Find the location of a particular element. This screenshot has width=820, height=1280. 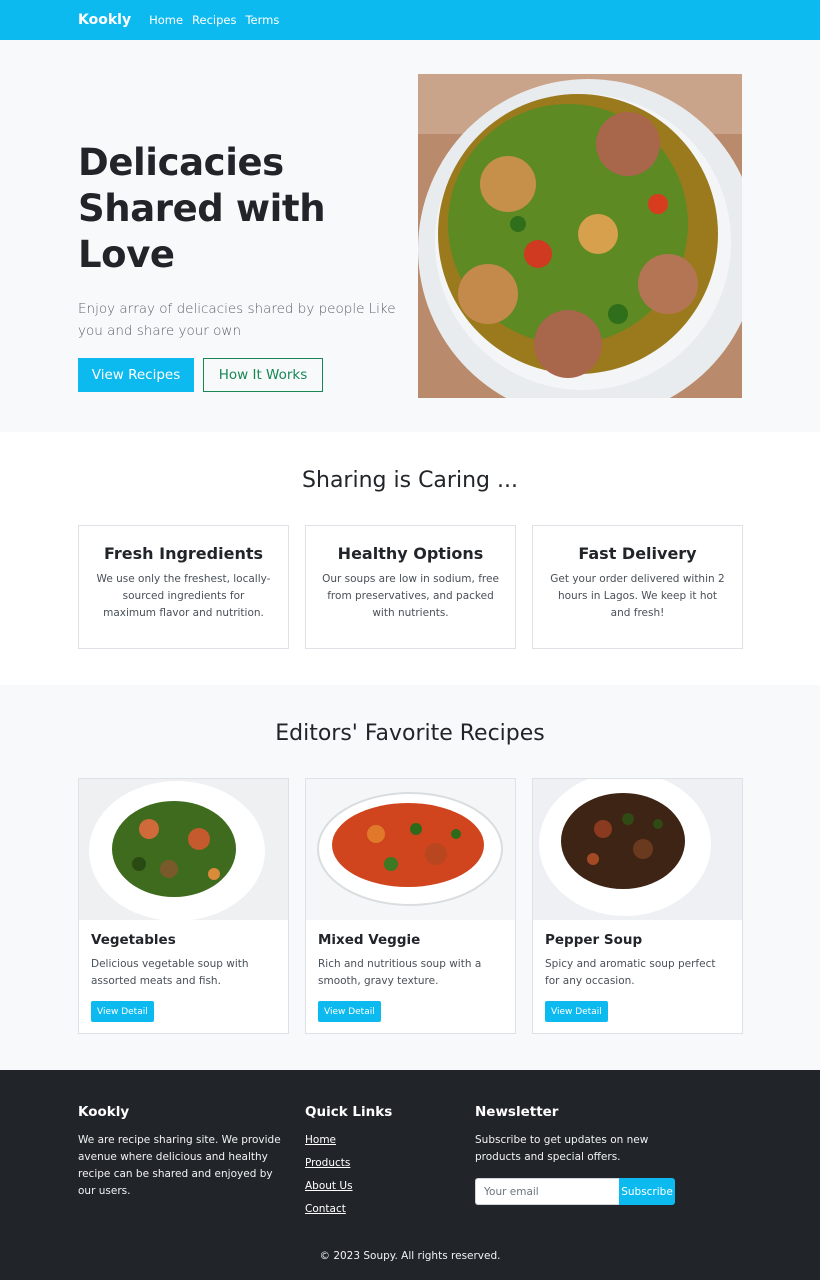

view-recipes-button: View Recipes is located at coordinates (136, 375).